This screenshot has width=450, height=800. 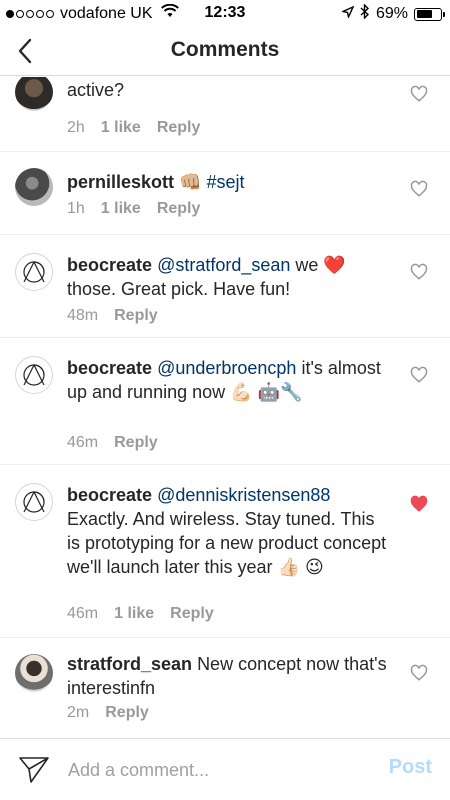 I want to click on bluetooth-icon, so click(x=365, y=13).